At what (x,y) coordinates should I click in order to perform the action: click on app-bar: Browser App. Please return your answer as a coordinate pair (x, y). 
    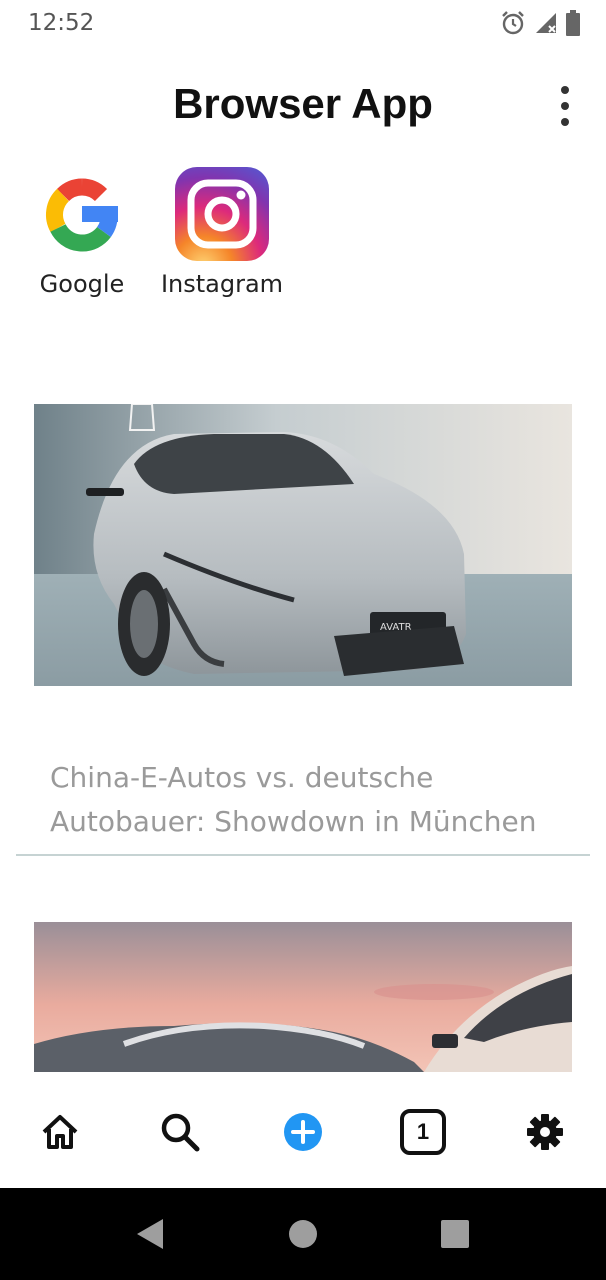
    Looking at the image, I should click on (303, 105).